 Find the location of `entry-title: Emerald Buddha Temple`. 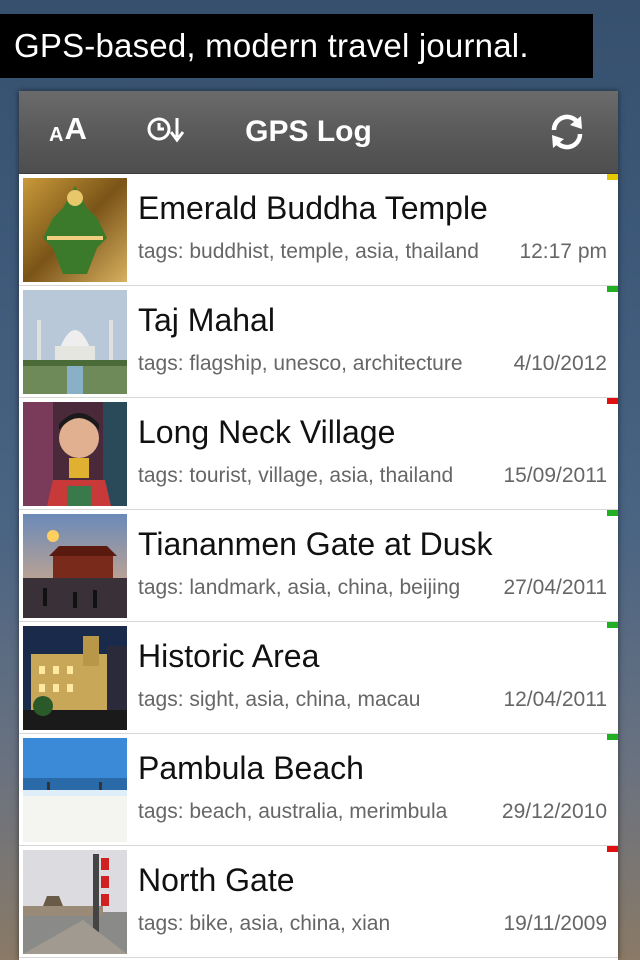

entry-title: Emerald Buddha Temple is located at coordinates (313, 208).